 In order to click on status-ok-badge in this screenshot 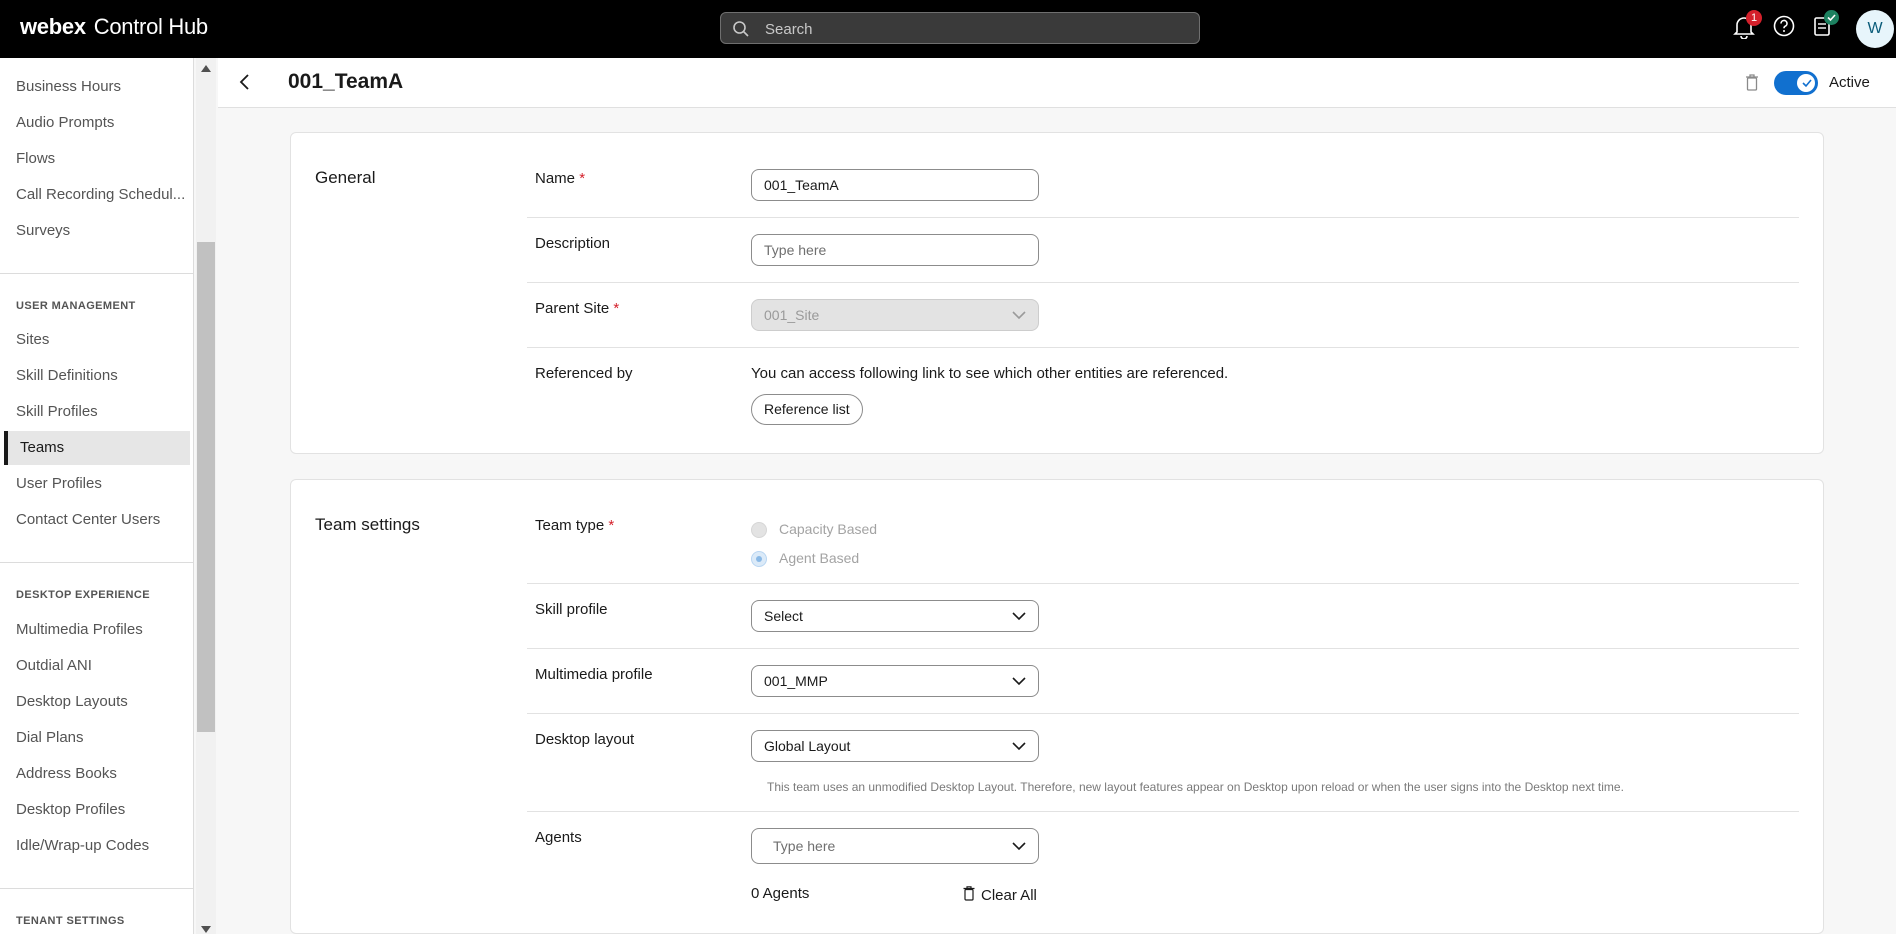, I will do `click(1831, 17)`.